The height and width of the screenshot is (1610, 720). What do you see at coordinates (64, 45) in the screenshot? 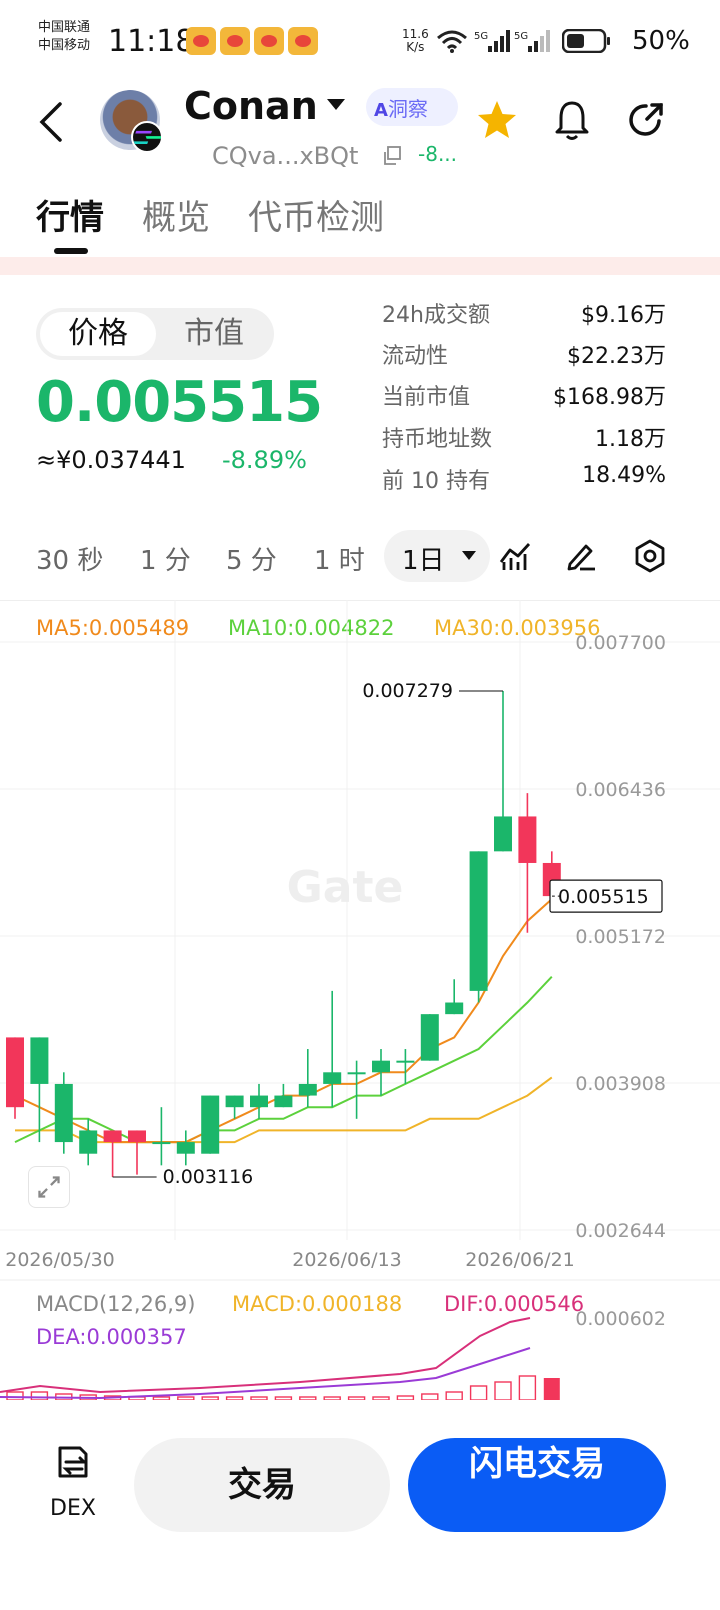
I see `carrier-2: 中国移动` at bounding box center [64, 45].